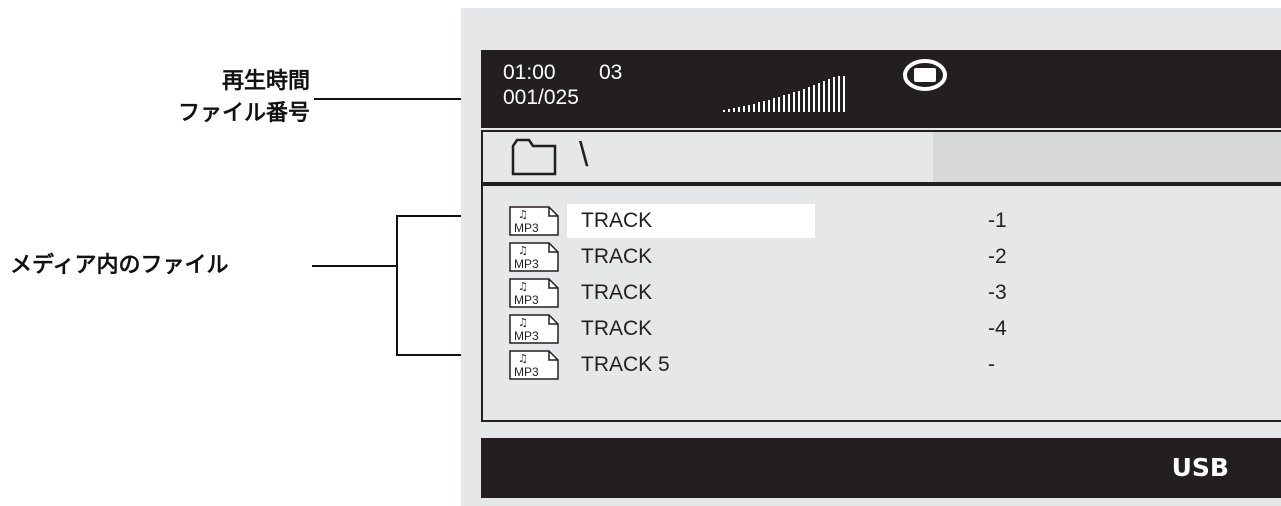  Describe the element at coordinates (881, 468) in the screenshot. I see `source-bar: USB` at that location.